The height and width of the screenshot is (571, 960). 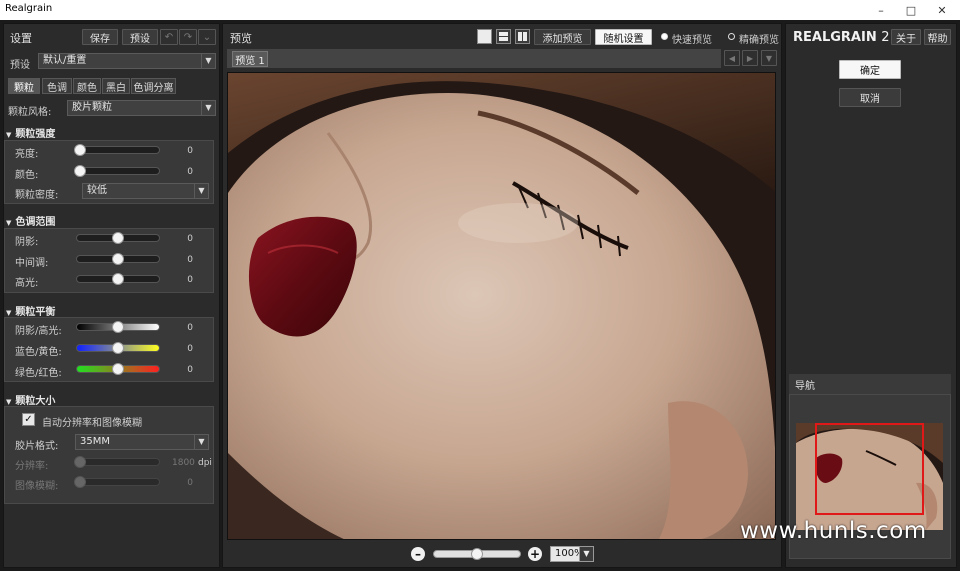 I want to click on highlight-label: 高光:, so click(x=27, y=283).